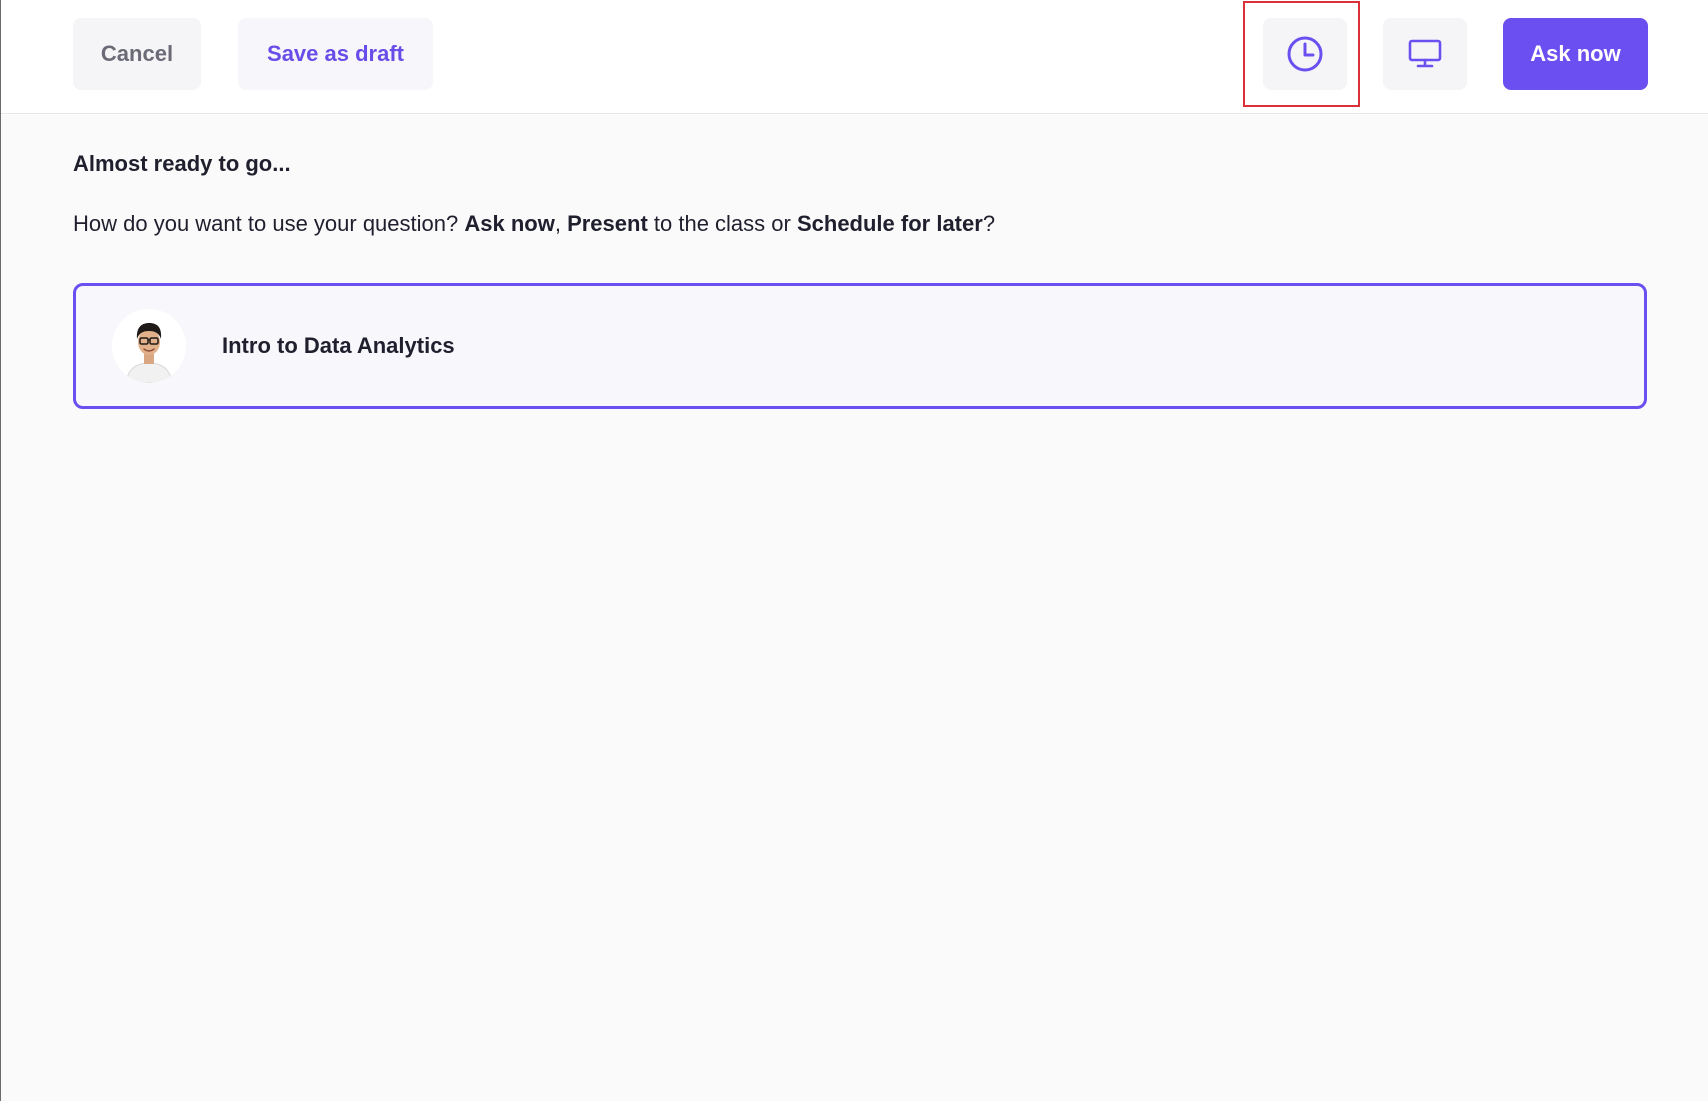  I want to click on save-as-draft-button: Save as draft, so click(335, 54).